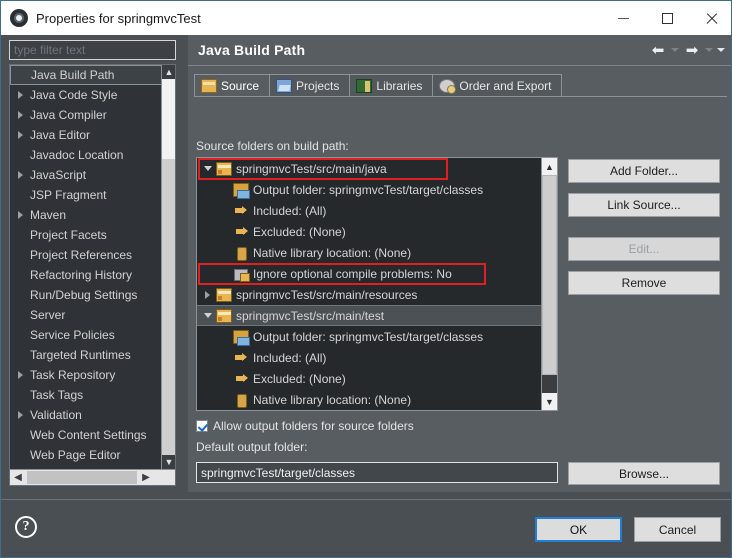 Image resolution: width=732 pixels, height=558 pixels. I want to click on sidebar-item-task-tags: Task Tags, so click(86, 395).